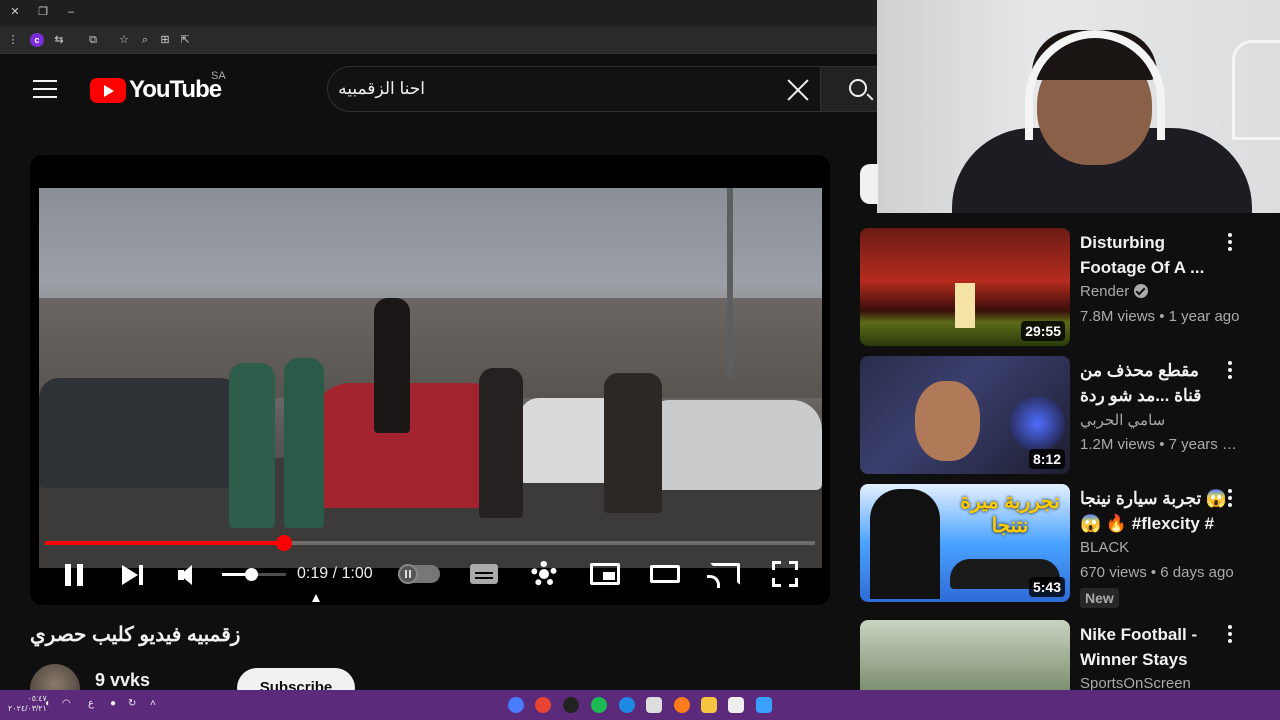 This screenshot has height=720, width=1280. I want to click on fullscreen-icon, so click(785, 574).